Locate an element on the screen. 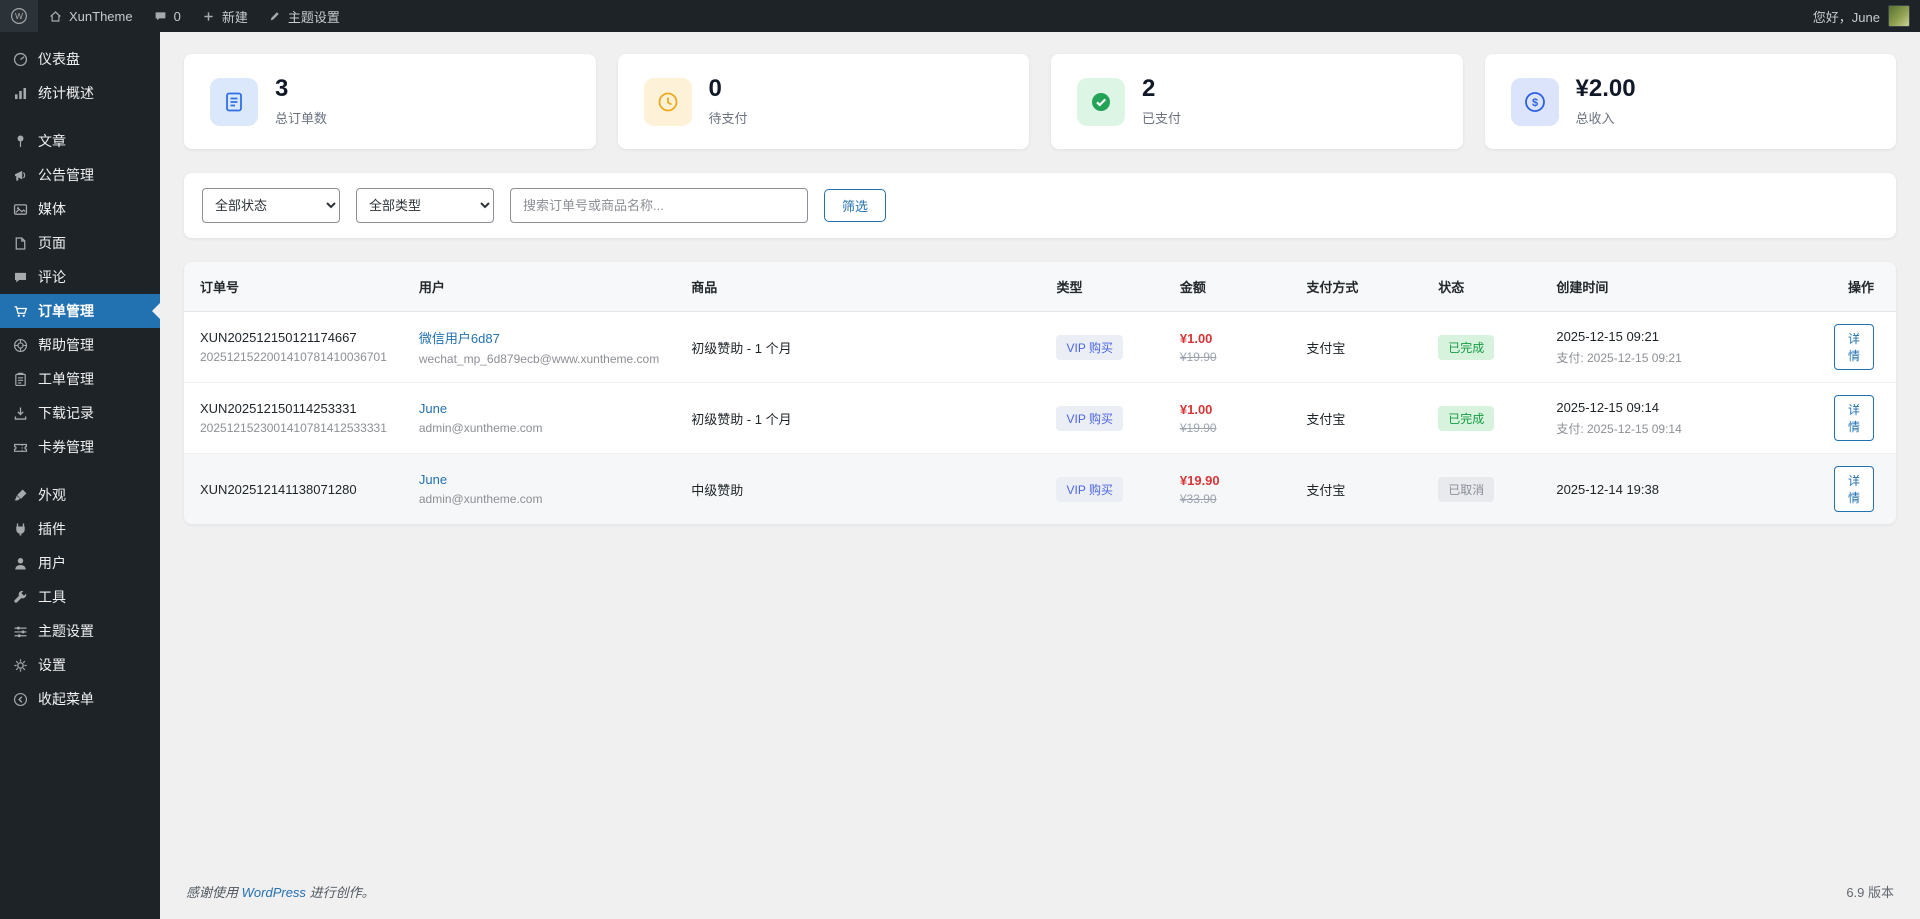 The height and width of the screenshot is (919, 1920). theme-settings-label: 主题设置 is located at coordinates (313, 17).